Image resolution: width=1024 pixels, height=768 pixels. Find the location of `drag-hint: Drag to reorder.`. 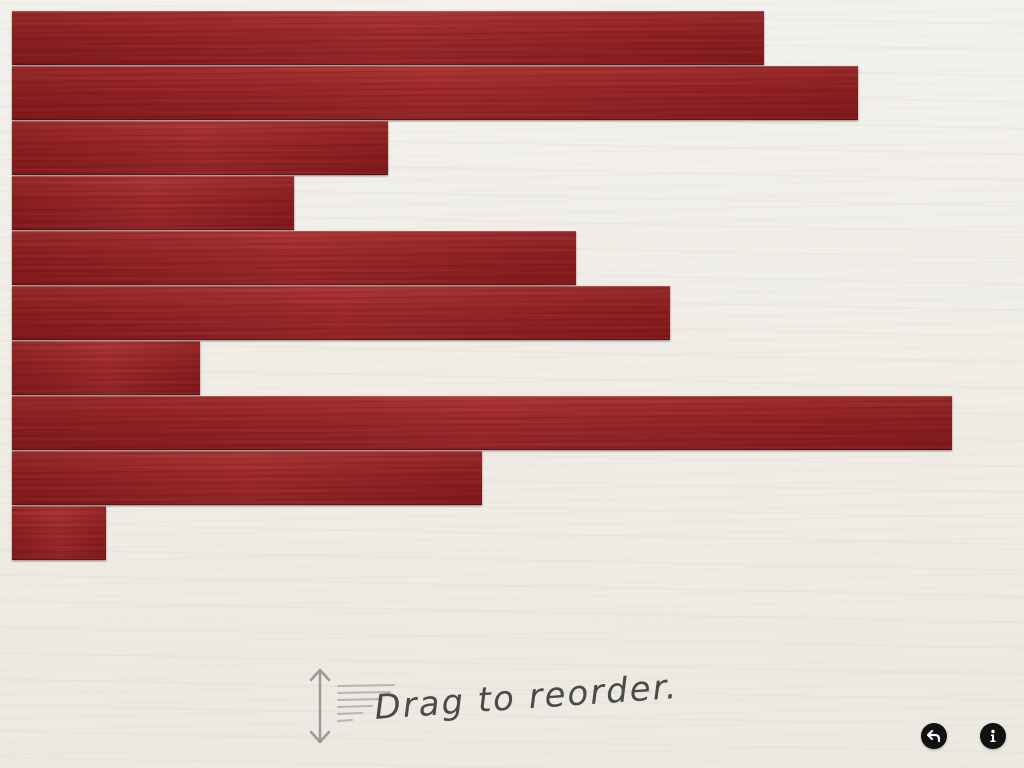

drag-hint: Drag to reorder. is located at coordinates (516, 711).